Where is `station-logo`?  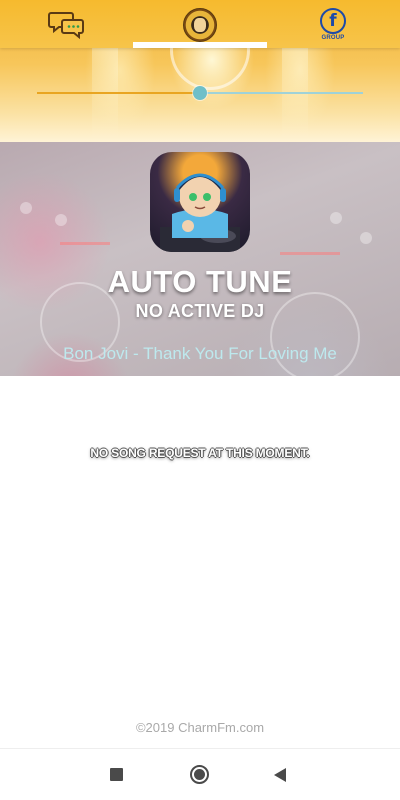
station-logo is located at coordinates (200, 25).